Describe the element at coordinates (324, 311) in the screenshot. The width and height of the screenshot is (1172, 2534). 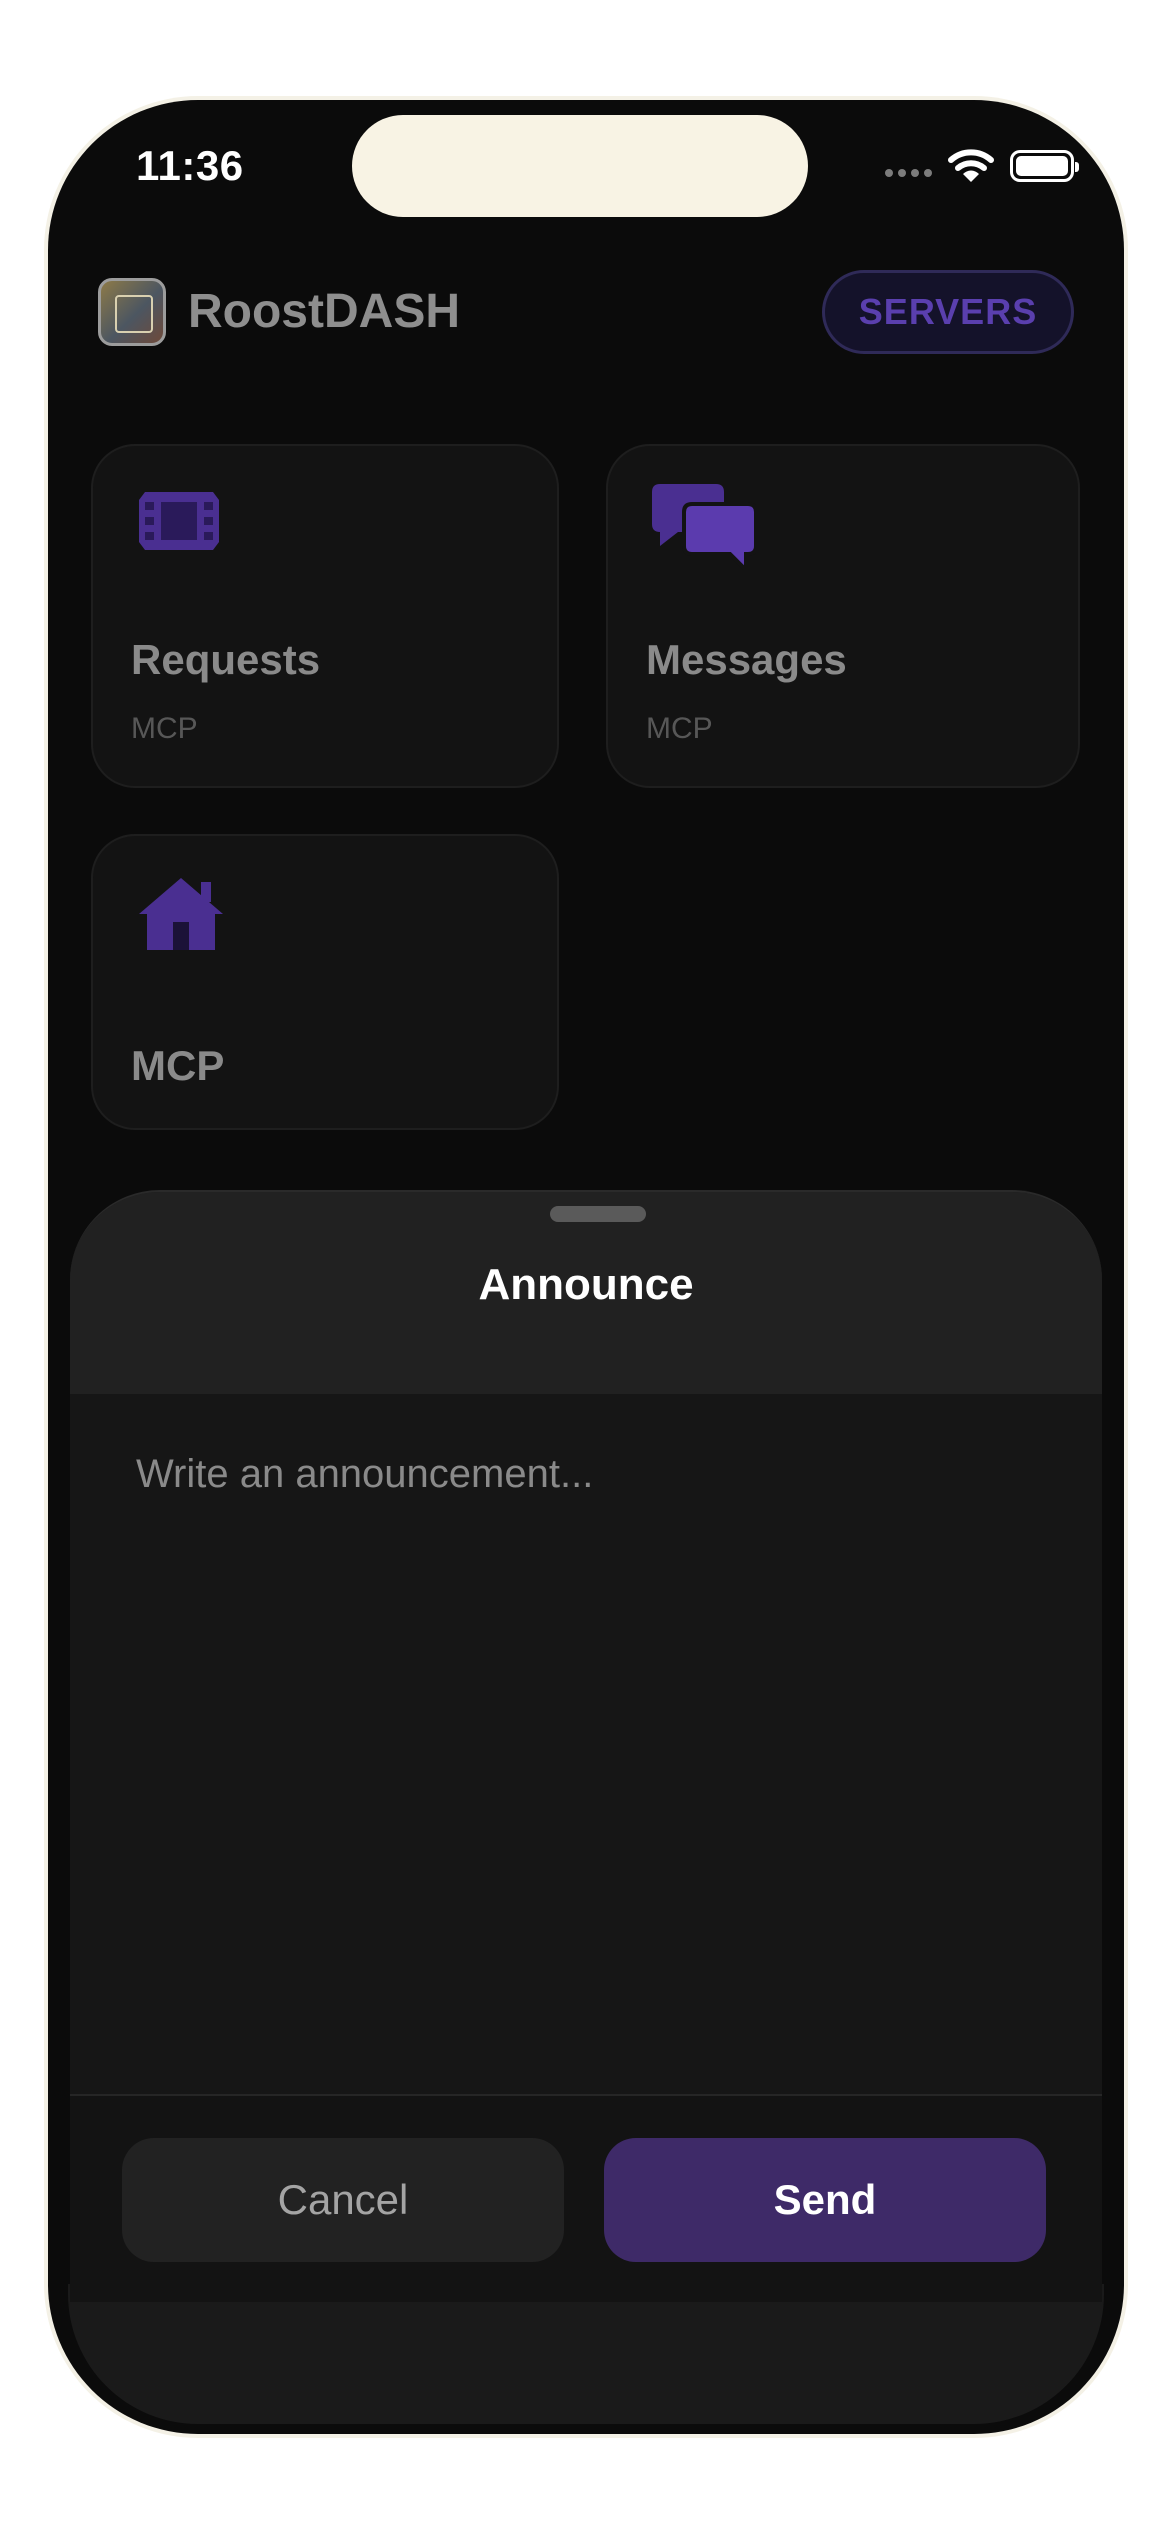
I see `app-title: RoostDASH` at that location.